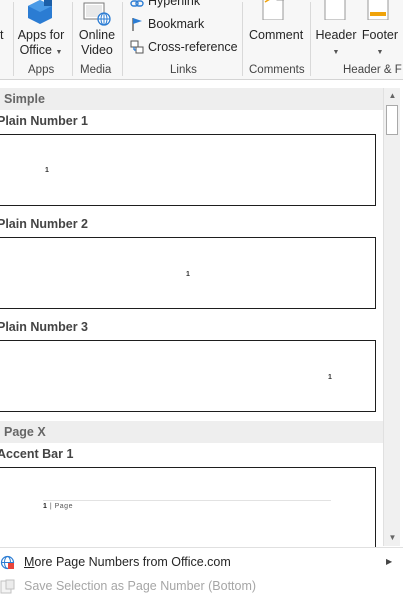  I want to click on header-icon, so click(335, 10).